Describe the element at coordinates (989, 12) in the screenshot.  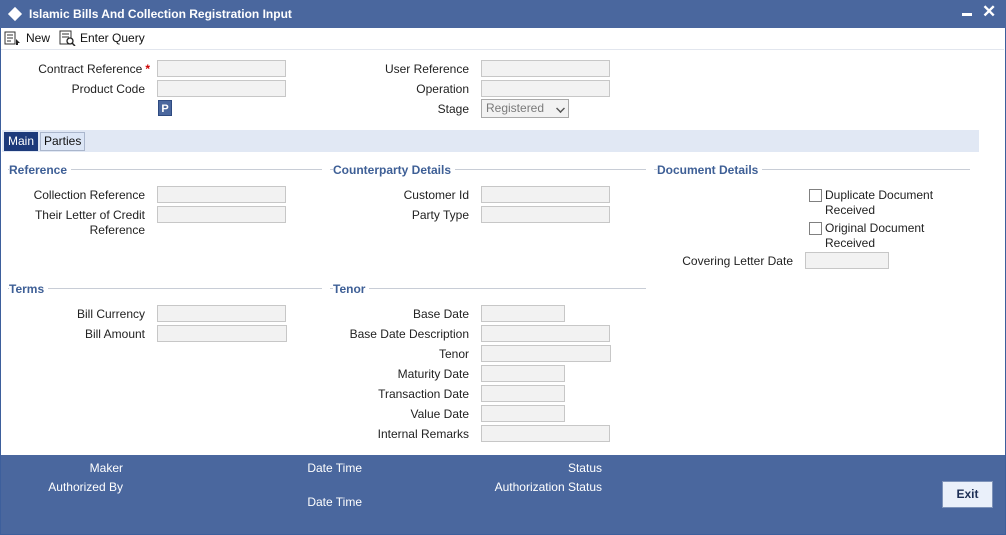
I see `close-icon: ✕` at that location.